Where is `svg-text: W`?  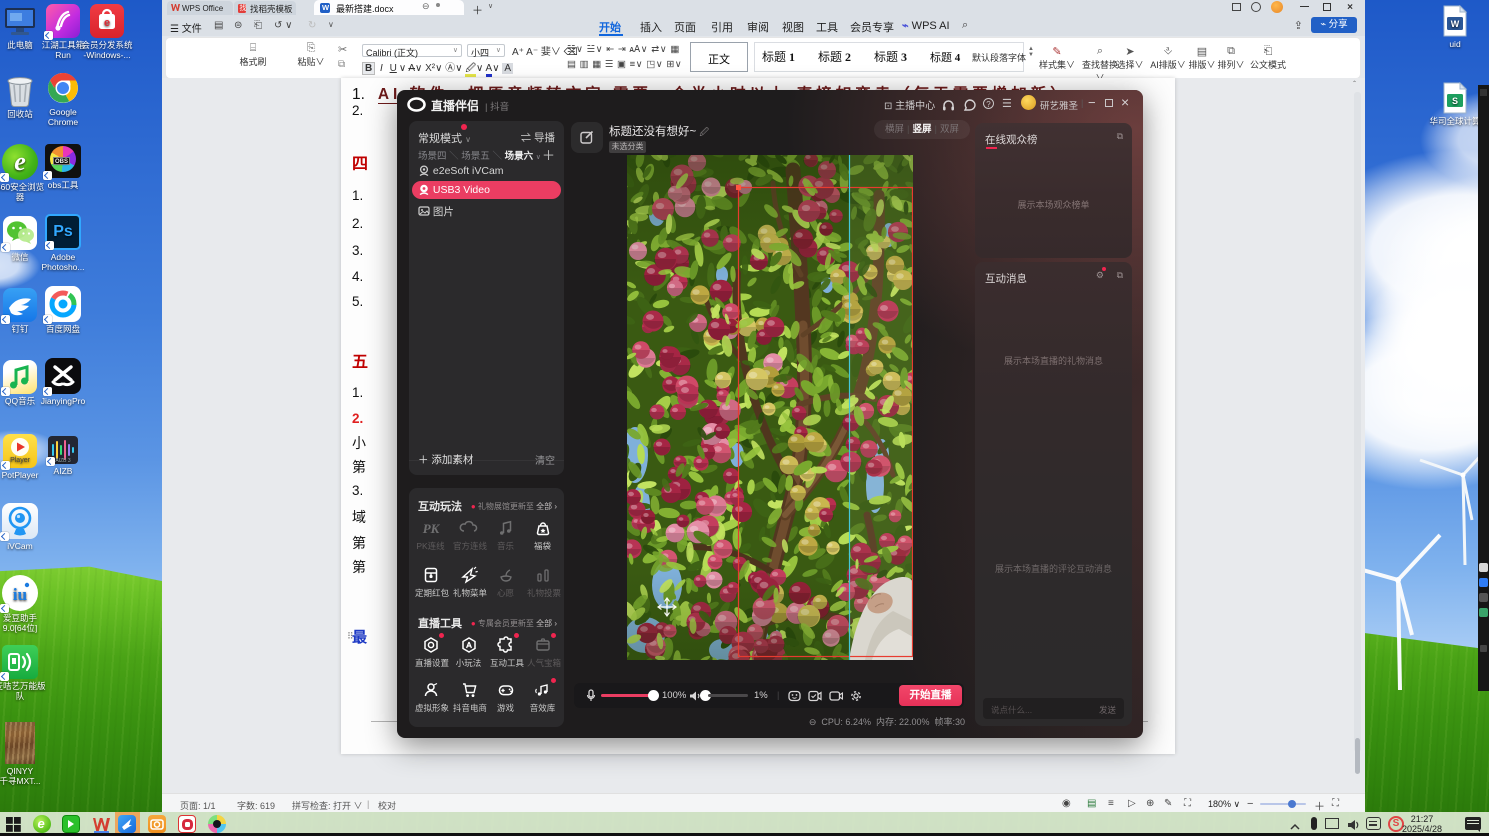 svg-text: W is located at coordinates (1455, 24).